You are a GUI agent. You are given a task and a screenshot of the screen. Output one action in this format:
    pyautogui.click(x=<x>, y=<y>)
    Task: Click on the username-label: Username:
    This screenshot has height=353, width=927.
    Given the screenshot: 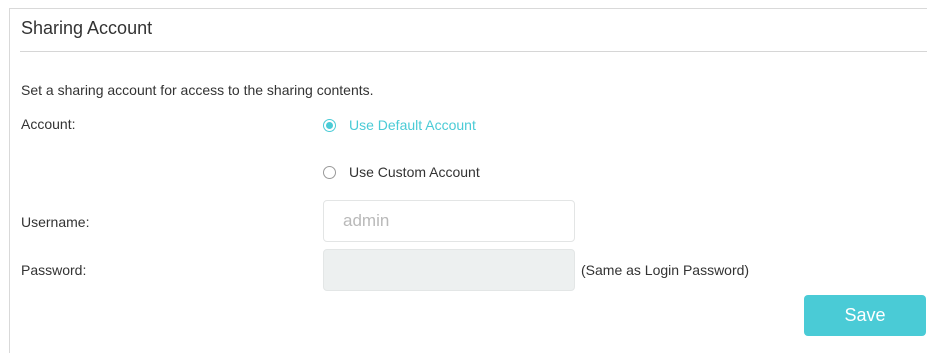 What is the action you would take?
    pyautogui.click(x=55, y=222)
    